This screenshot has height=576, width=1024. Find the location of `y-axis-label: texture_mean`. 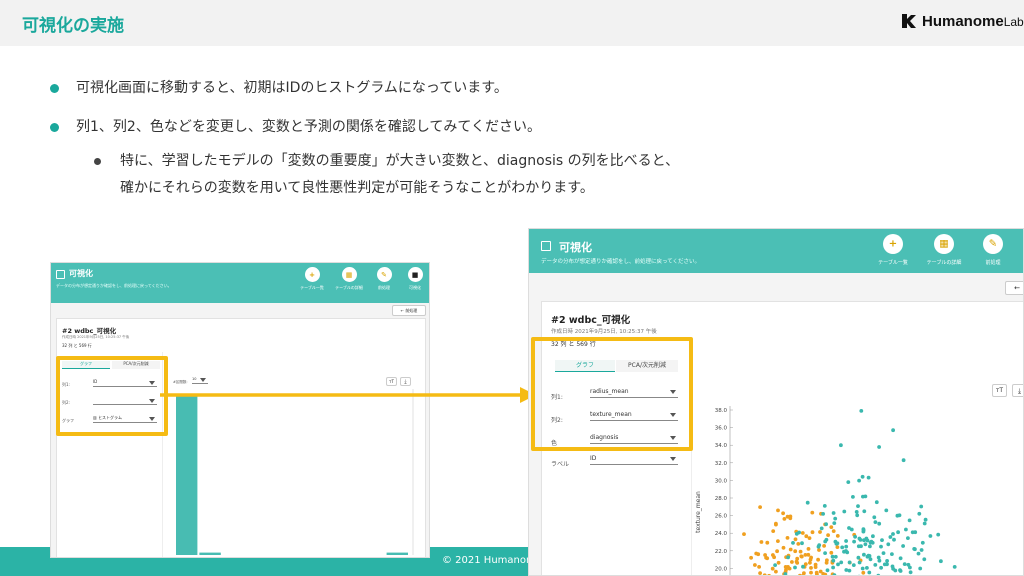

y-axis-label: texture_mean is located at coordinates (698, 512).